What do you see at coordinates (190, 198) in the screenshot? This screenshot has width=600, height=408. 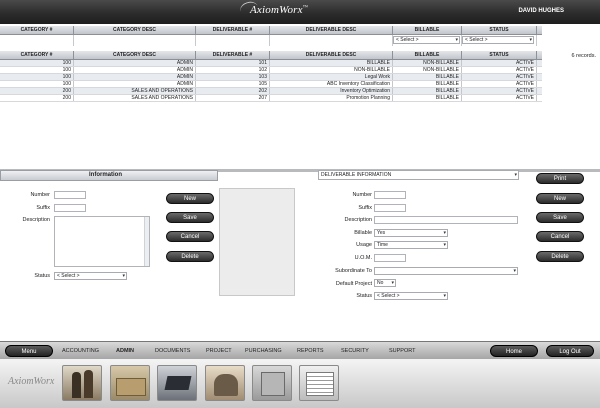 I see `left-new-button: New` at bounding box center [190, 198].